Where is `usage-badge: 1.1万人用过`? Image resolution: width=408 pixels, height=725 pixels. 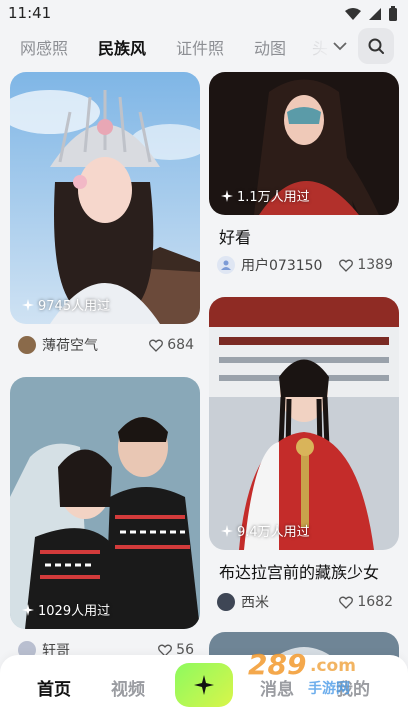 usage-badge: 1.1万人用过 is located at coordinates (265, 195).